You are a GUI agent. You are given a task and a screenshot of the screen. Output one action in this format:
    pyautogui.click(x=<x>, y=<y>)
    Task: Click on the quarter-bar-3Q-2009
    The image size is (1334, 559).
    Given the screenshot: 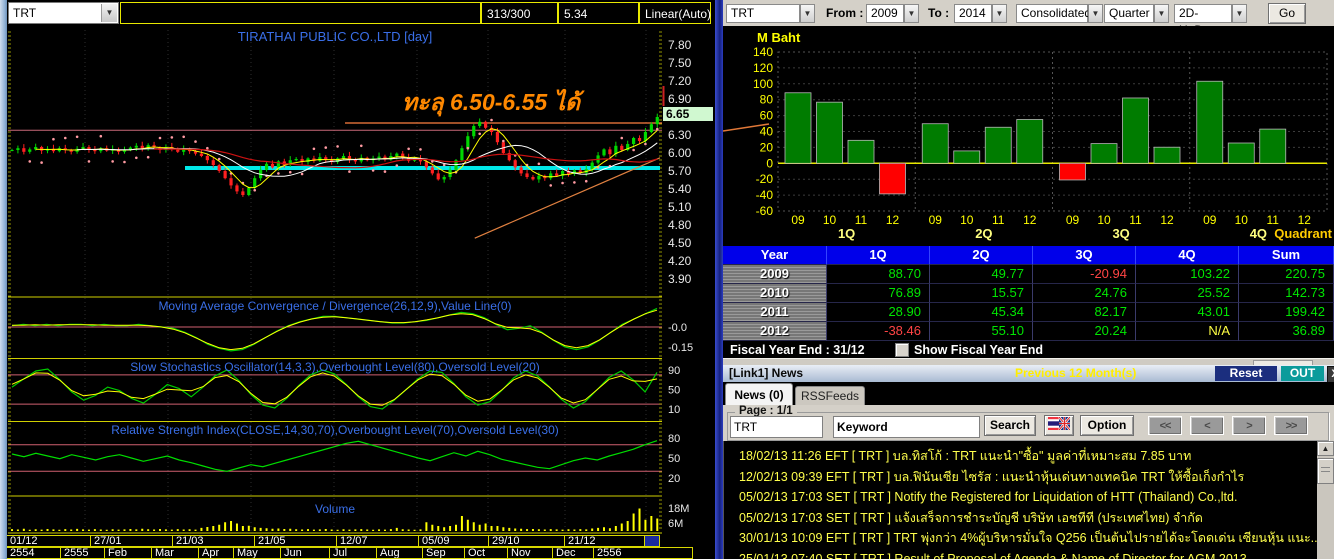 What is the action you would take?
    pyautogui.click(x=1072, y=171)
    